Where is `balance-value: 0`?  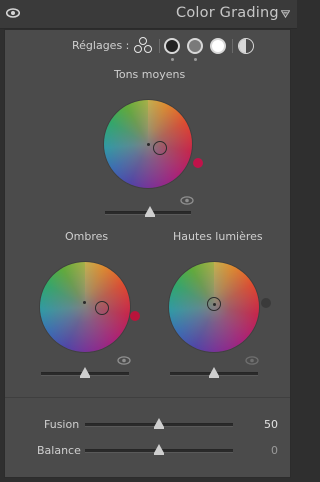 balance-value: 0 is located at coordinates (264, 450).